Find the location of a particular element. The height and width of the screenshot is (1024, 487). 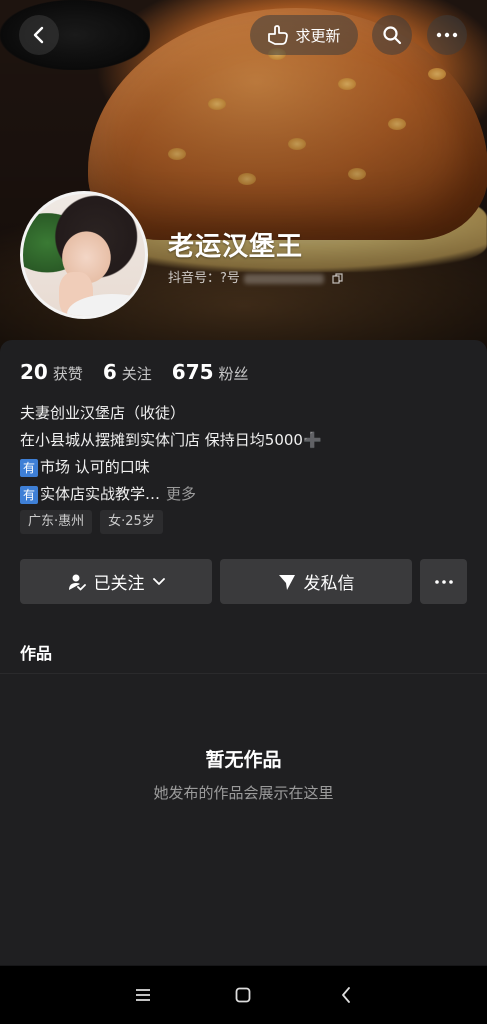

stat-followers: 675 粉丝 is located at coordinates (210, 372).